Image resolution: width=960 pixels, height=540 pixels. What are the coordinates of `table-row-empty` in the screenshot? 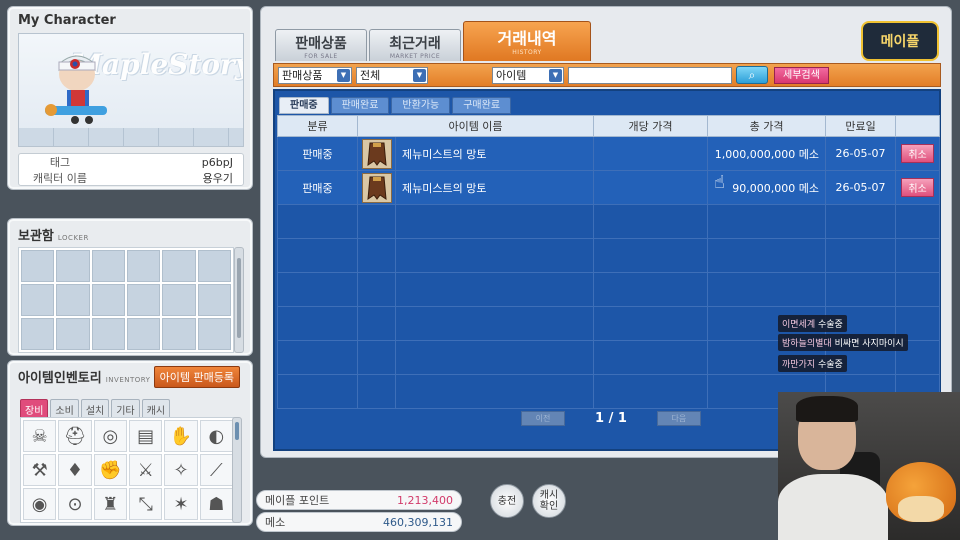 It's located at (609, 221).